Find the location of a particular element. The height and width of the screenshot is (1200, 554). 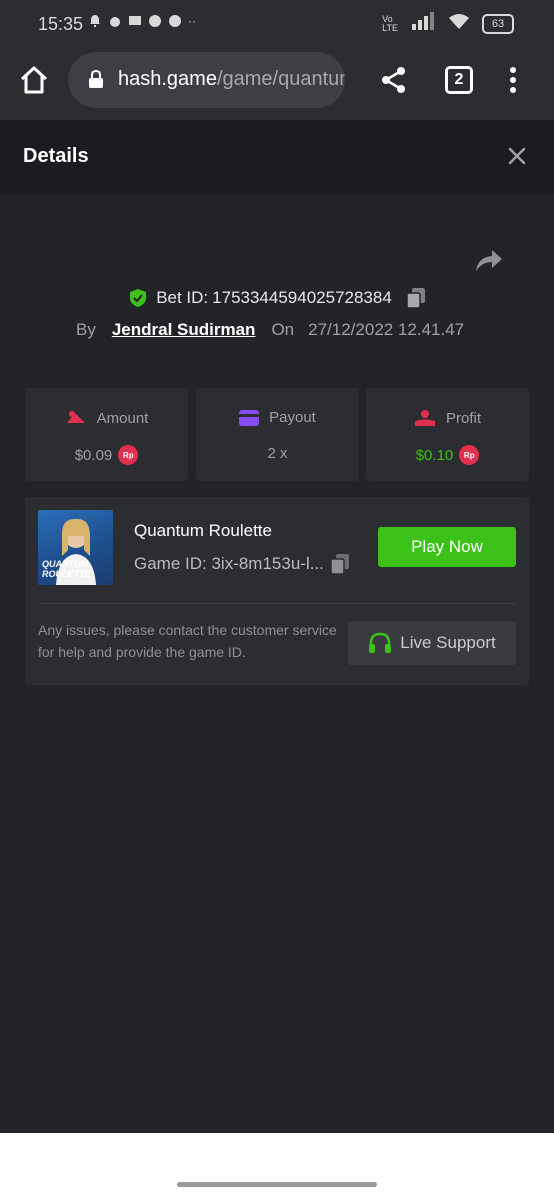

battery-icon: 63 is located at coordinates (498, 23).